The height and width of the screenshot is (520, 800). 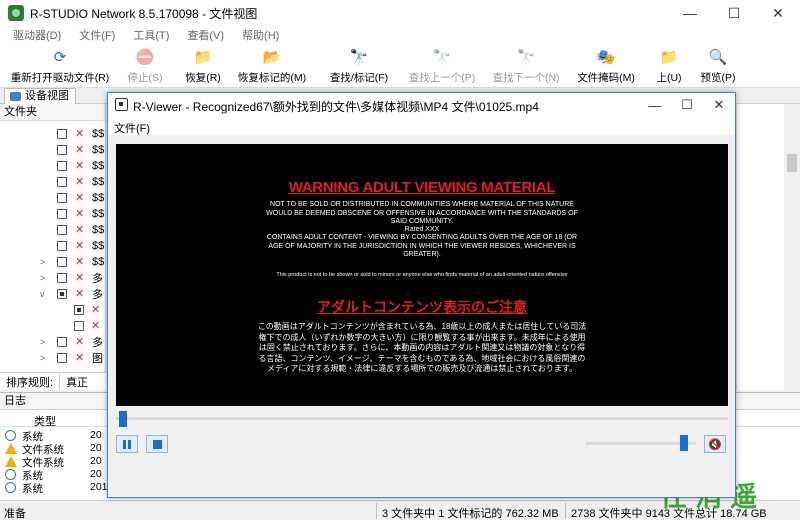 What do you see at coordinates (37, 35) in the screenshot?
I see `menu-drive: 驱动器(D)` at bounding box center [37, 35].